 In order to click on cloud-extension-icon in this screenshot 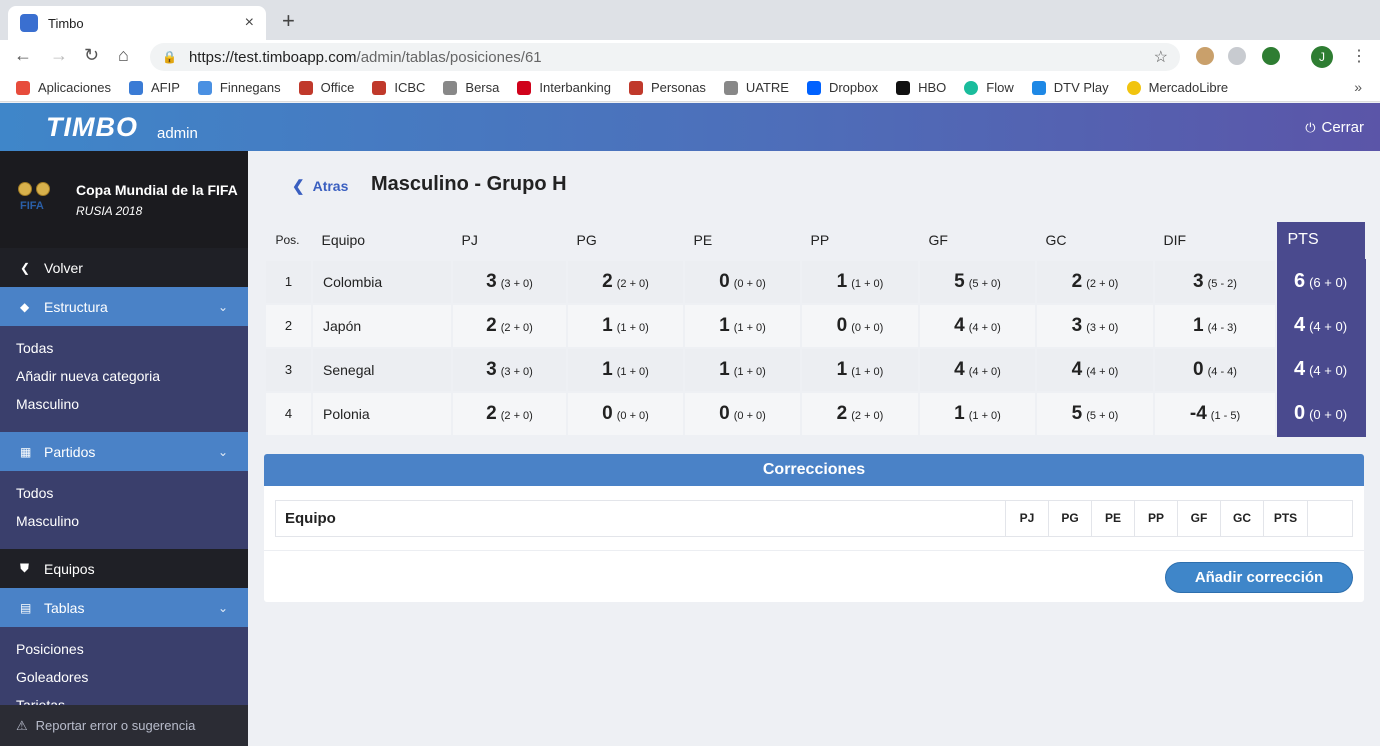, I will do `click(1237, 56)`.